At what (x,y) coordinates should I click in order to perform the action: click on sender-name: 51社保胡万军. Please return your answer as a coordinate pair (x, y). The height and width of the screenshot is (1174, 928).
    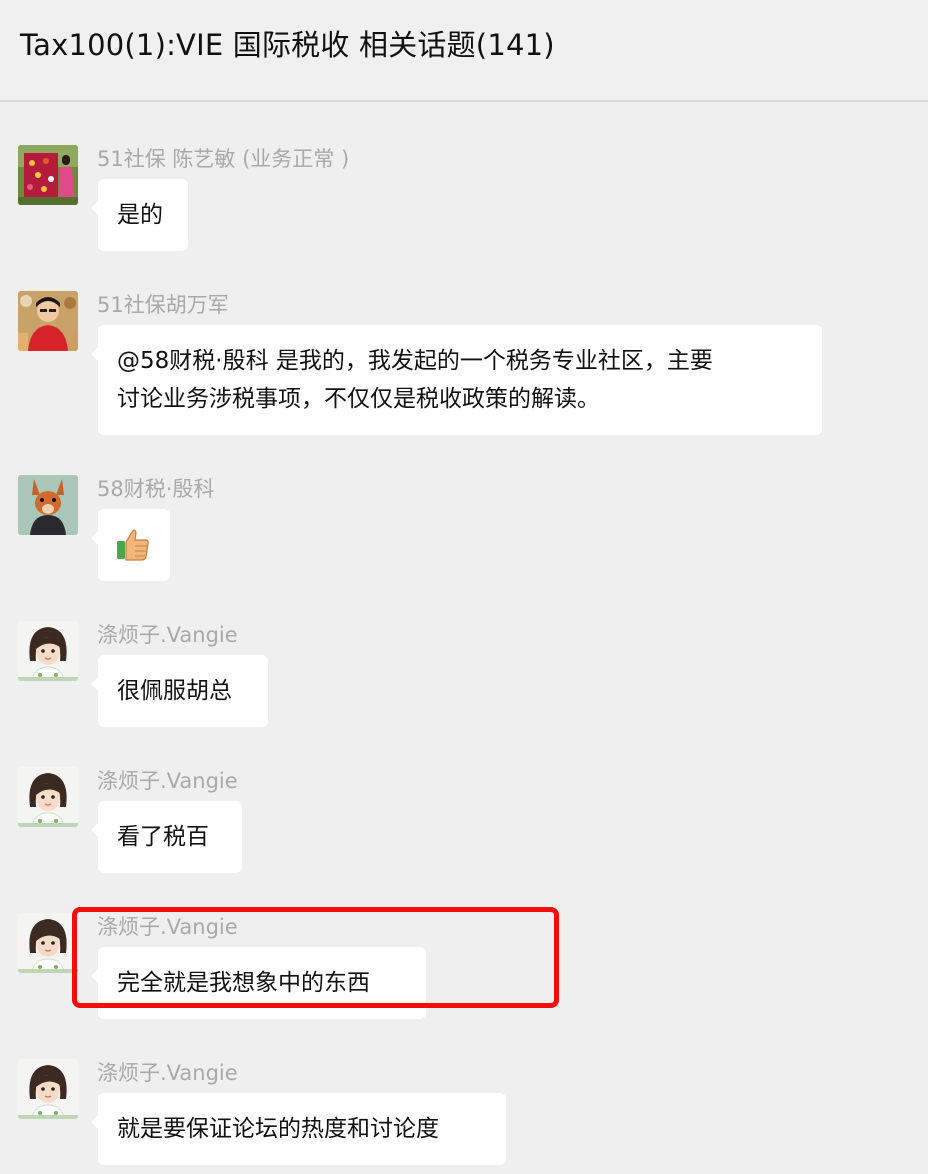
    Looking at the image, I should click on (163, 305).